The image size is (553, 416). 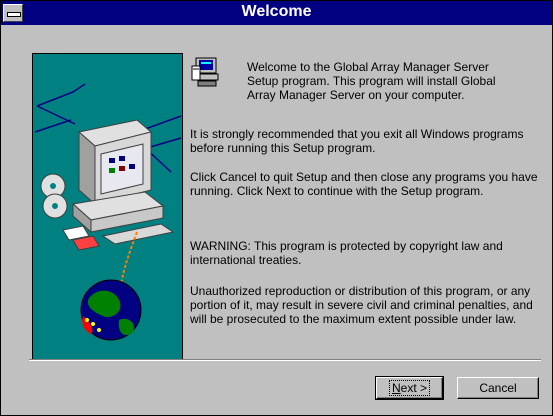 I want to click on separator-highlight, so click(x=285, y=360).